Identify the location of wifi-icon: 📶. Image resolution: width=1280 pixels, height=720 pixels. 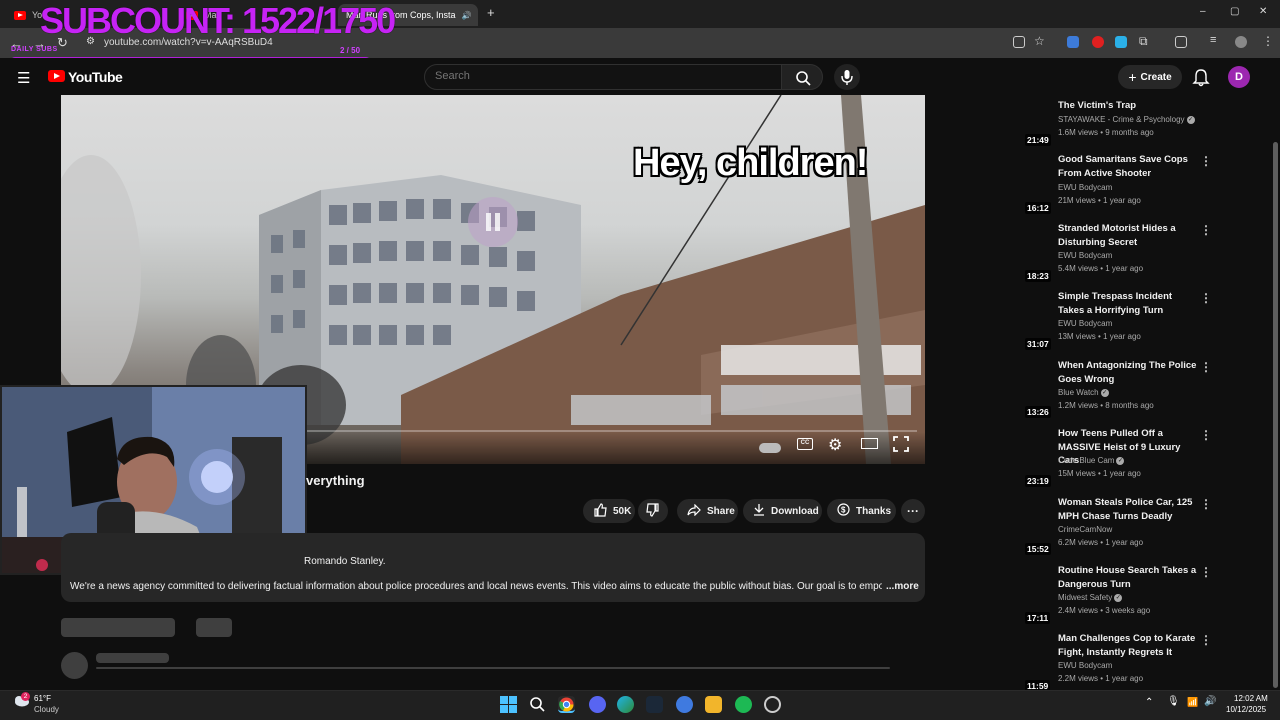
(1192, 702).